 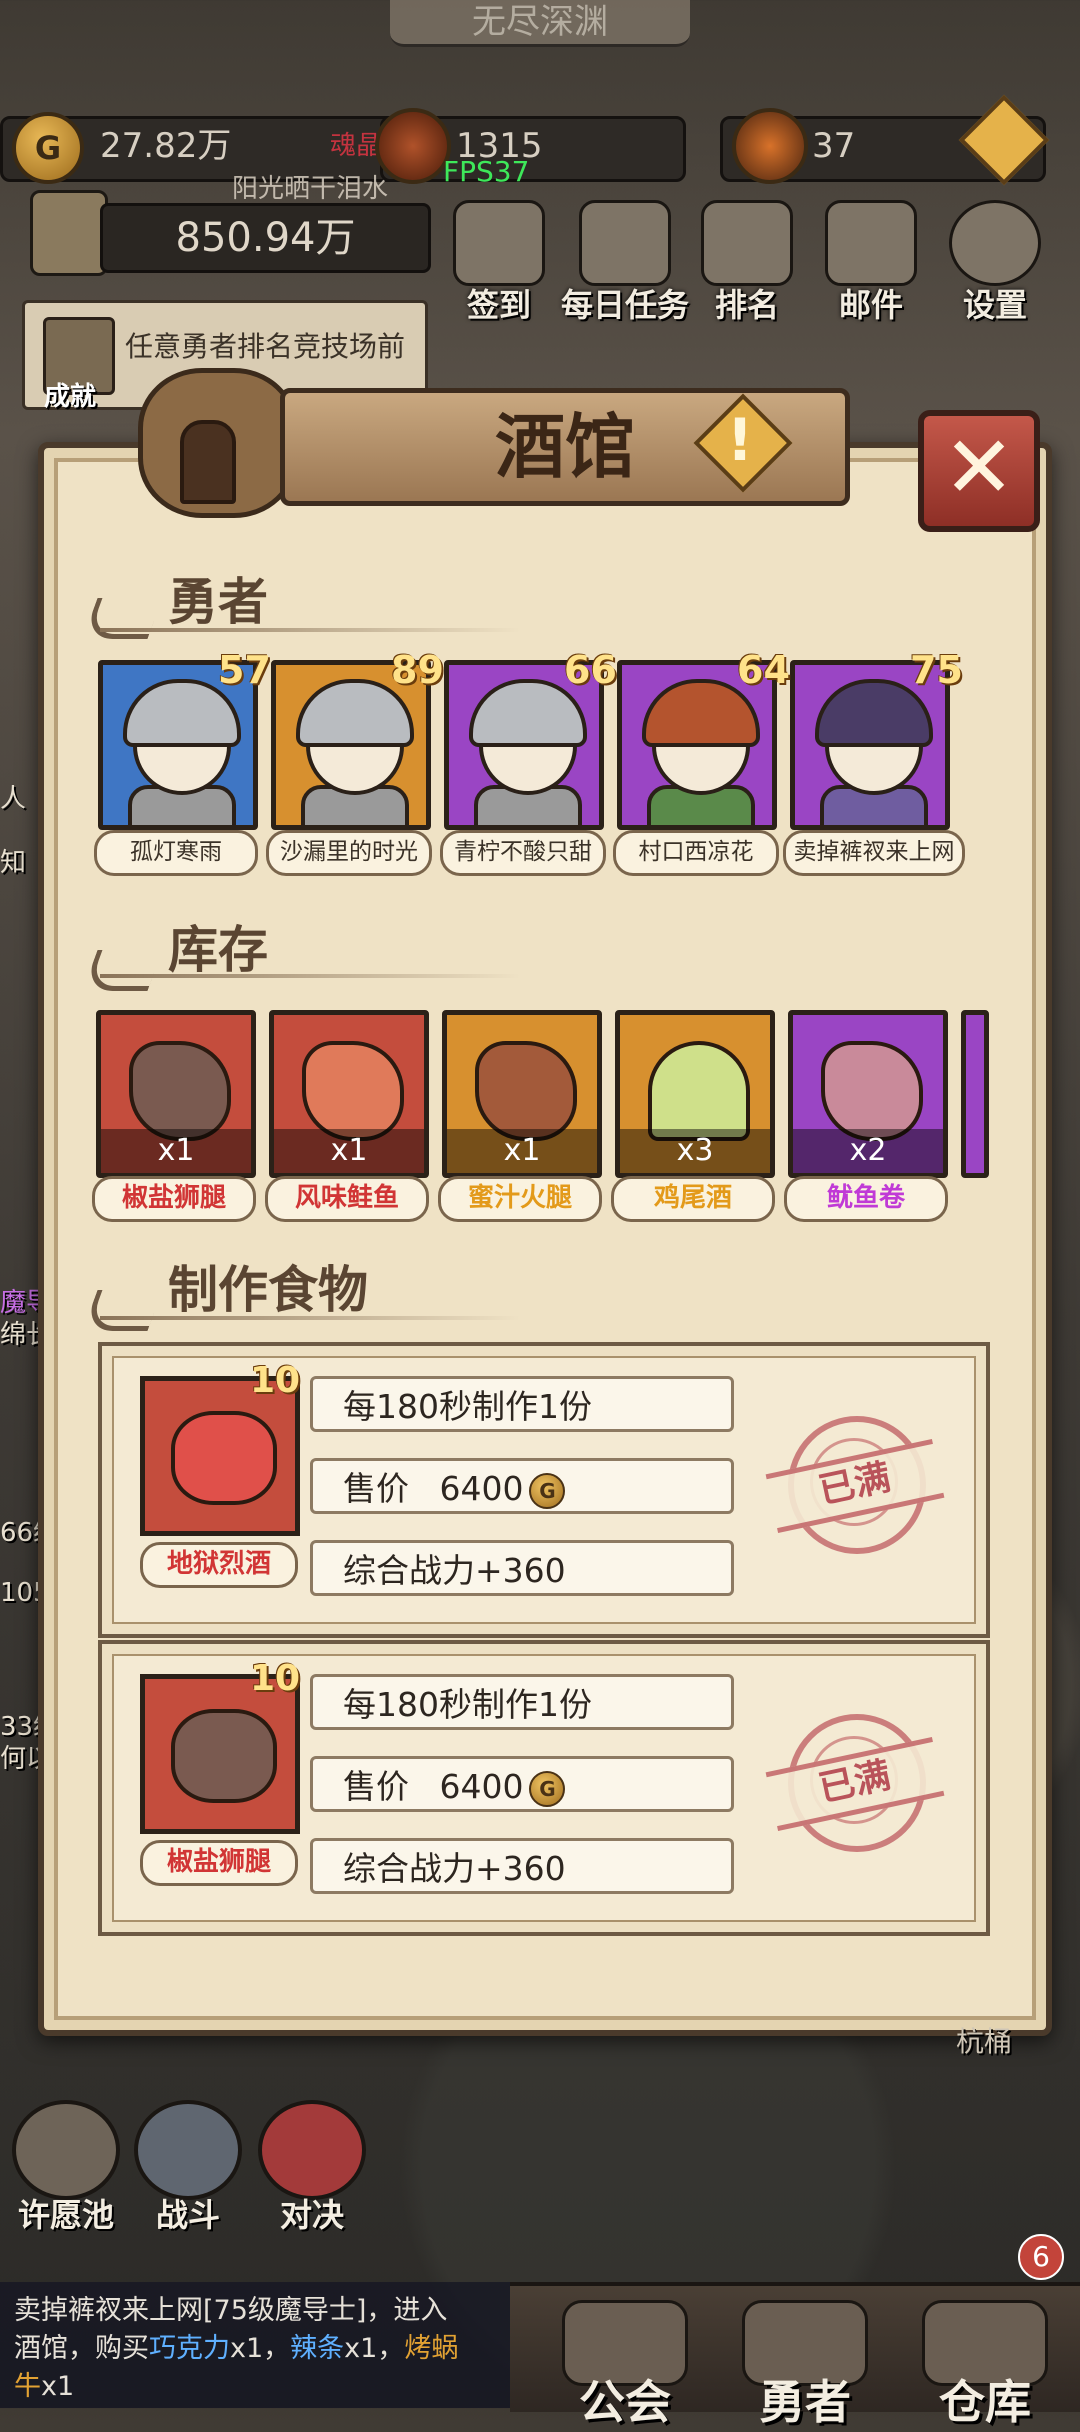 What do you see at coordinates (975, 1094) in the screenshot?
I see `inventory-item` at bounding box center [975, 1094].